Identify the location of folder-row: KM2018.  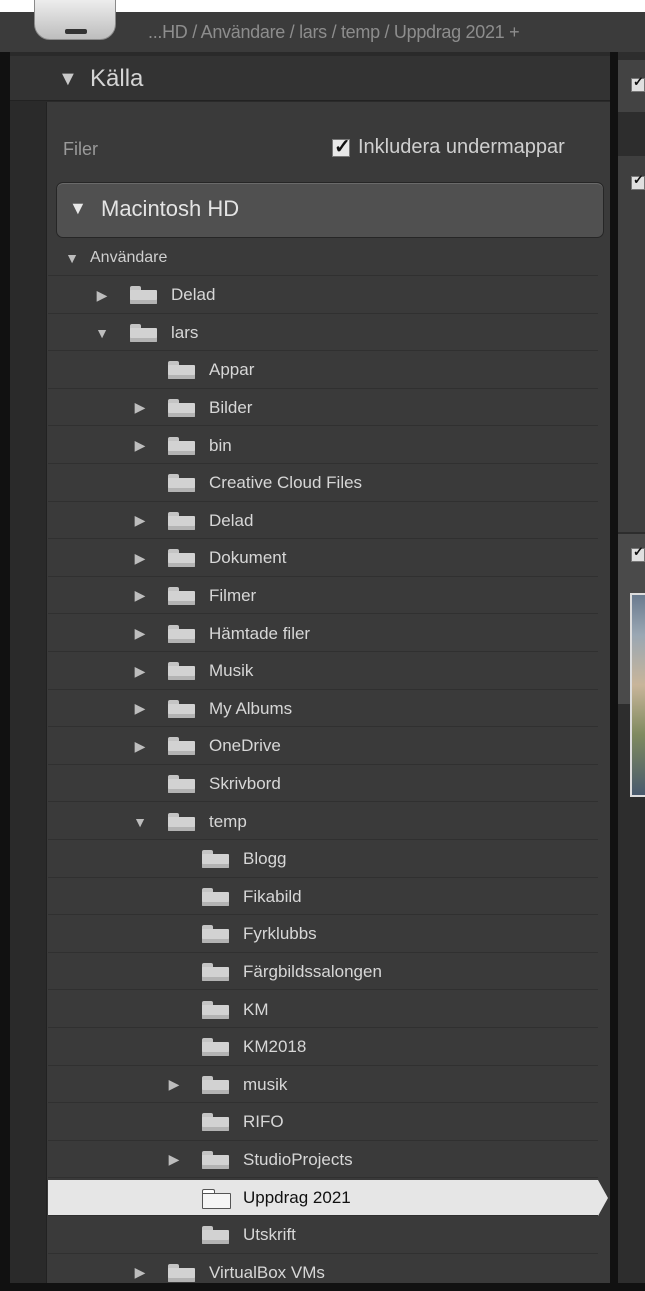
(323, 1048).